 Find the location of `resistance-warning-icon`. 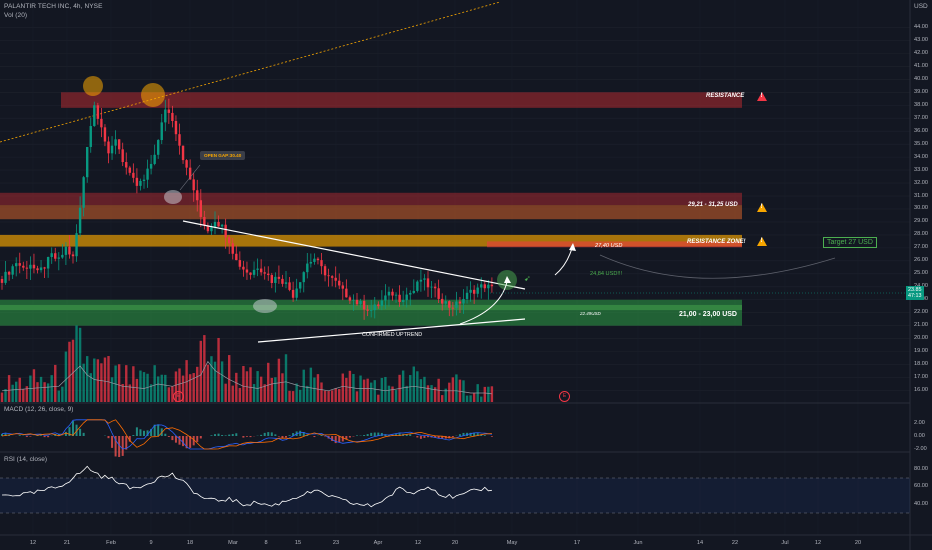

resistance-warning-icon is located at coordinates (762, 96).